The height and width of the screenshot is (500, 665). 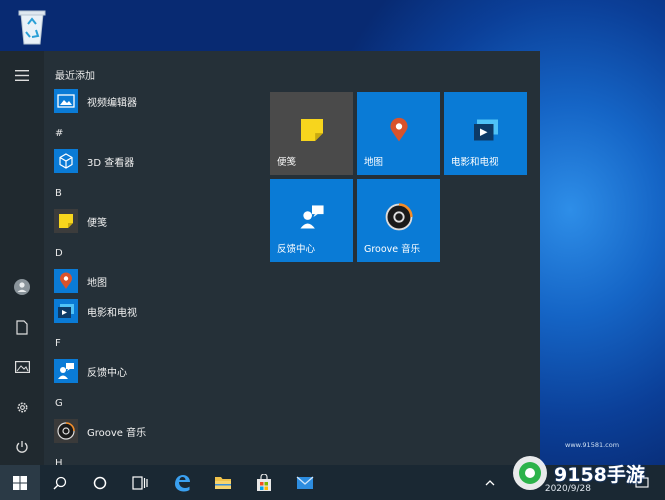 I want to click on cortana-button, so click(x=100, y=482).